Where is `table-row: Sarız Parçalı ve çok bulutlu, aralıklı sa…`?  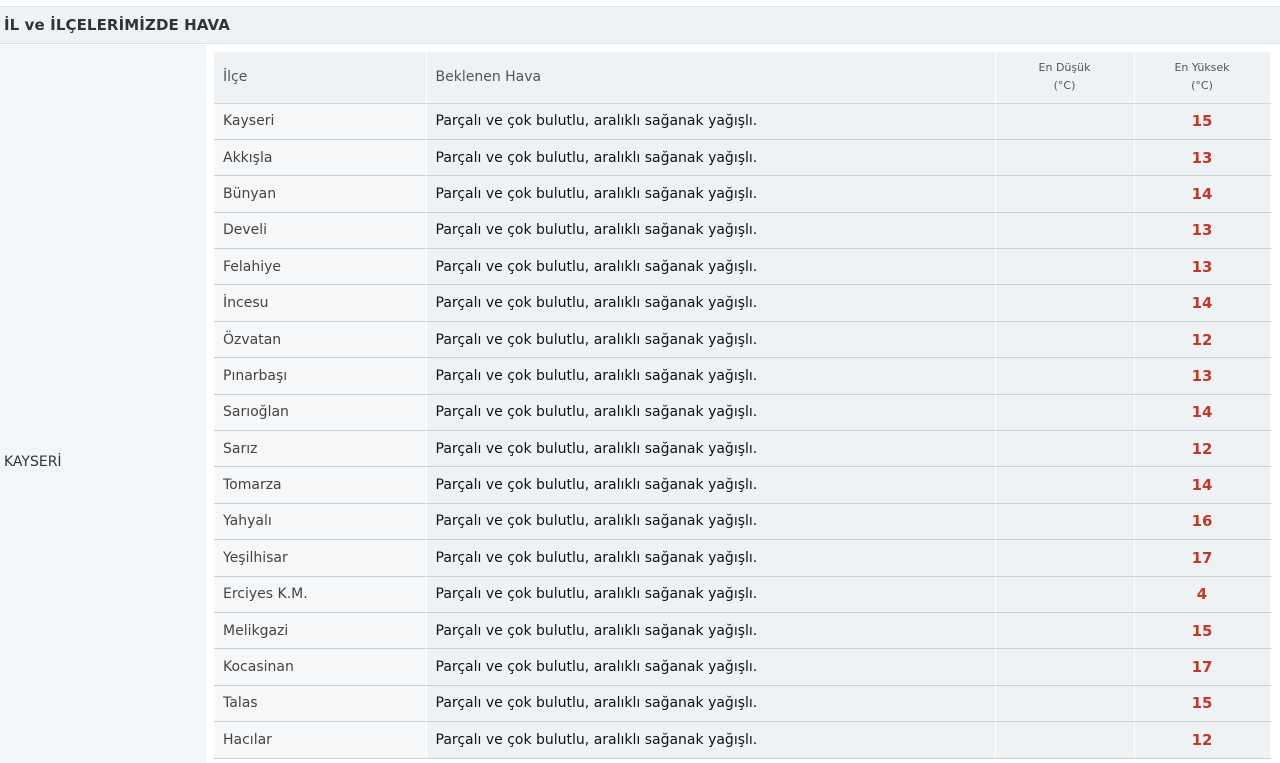 table-row: Sarız Parçalı ve çok bulutlu, aralıklı sa… is located at coordinates (742, 449).